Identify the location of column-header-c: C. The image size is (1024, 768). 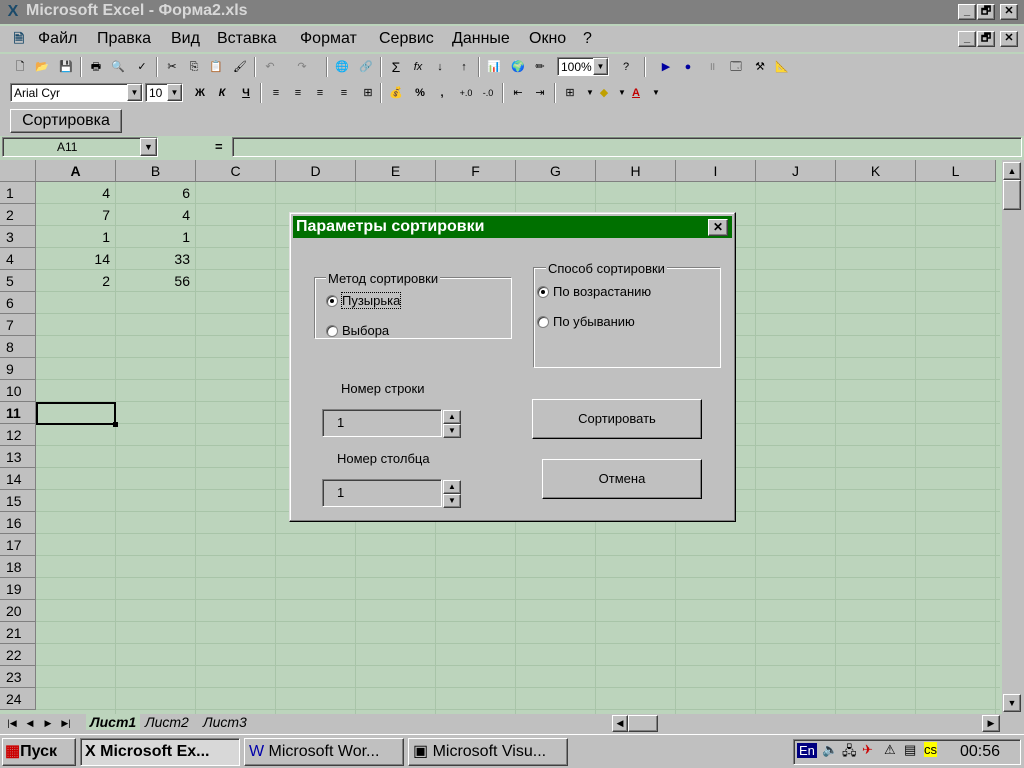
(236, 171).